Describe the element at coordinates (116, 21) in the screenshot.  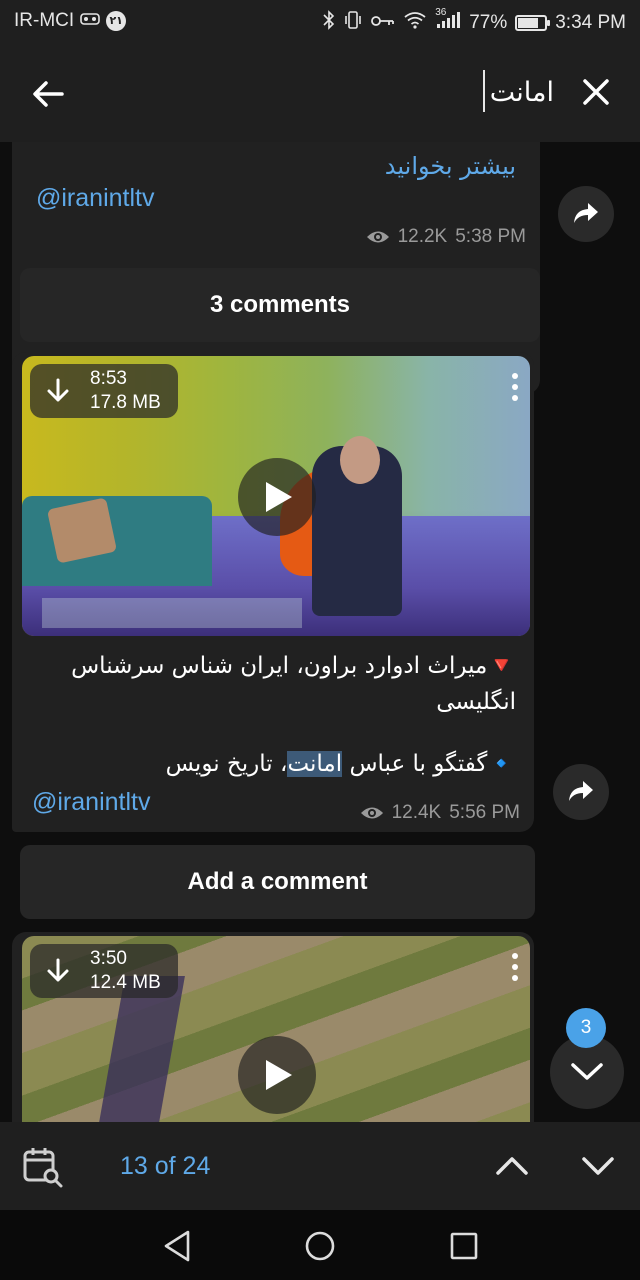
I see `sim-badge: ۲۱` at that location.